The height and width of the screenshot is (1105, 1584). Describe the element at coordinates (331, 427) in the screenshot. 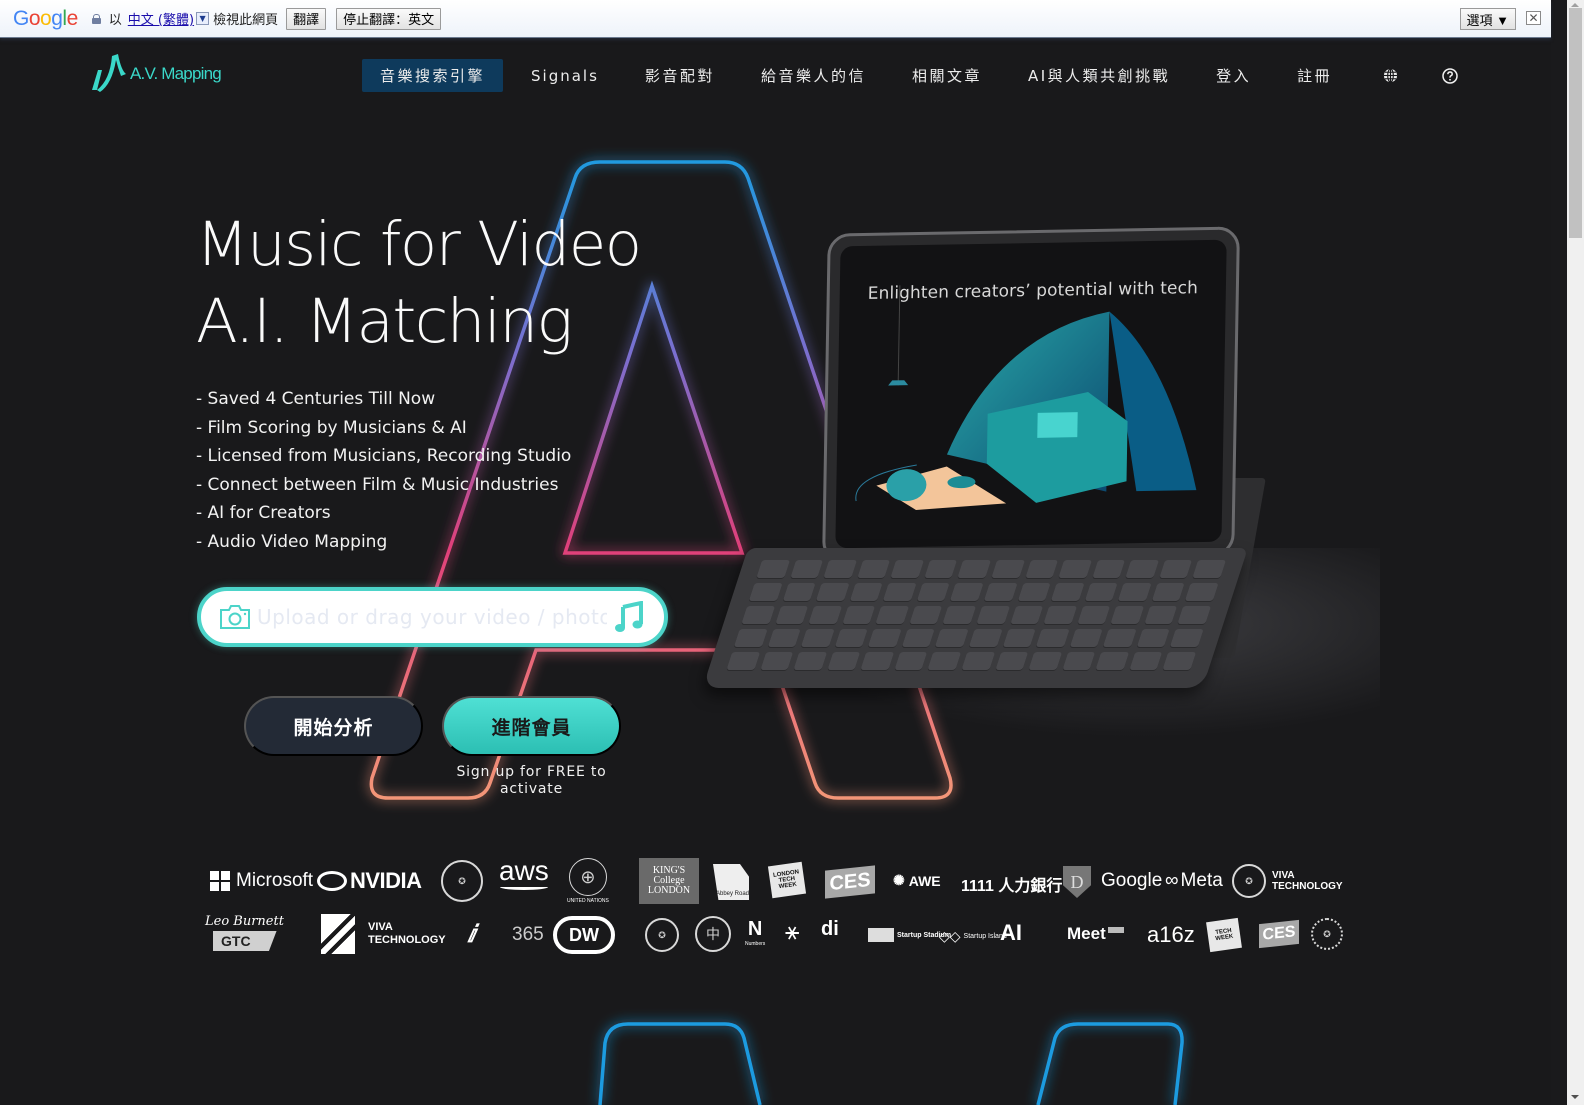

I see `feature-item: - Film Scoring by Musicians & AI` at that location.